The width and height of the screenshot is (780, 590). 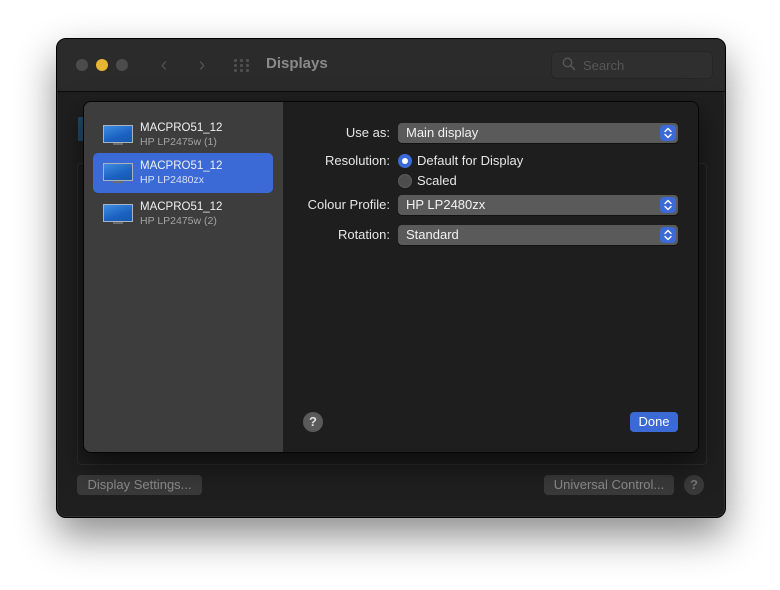 I want to click on close-button, so click(x=82, y=65).